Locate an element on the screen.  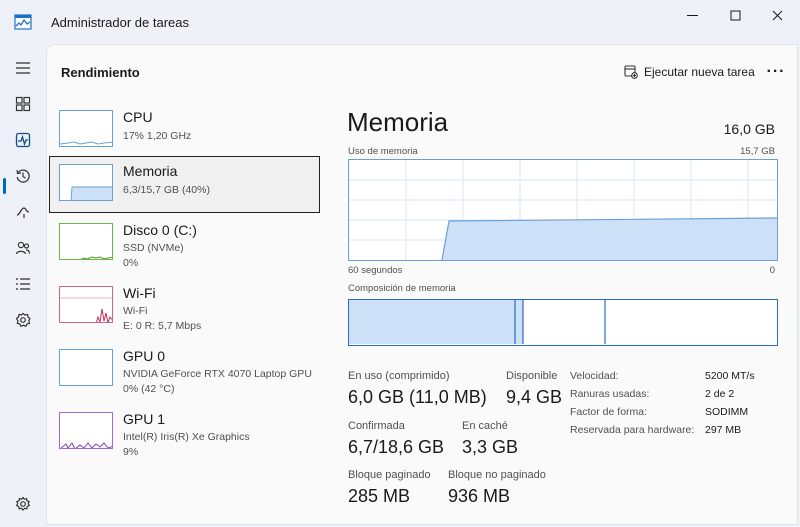
run-new-task-label: Ejecutar nueva tarea is located at coordinates (699, 72).